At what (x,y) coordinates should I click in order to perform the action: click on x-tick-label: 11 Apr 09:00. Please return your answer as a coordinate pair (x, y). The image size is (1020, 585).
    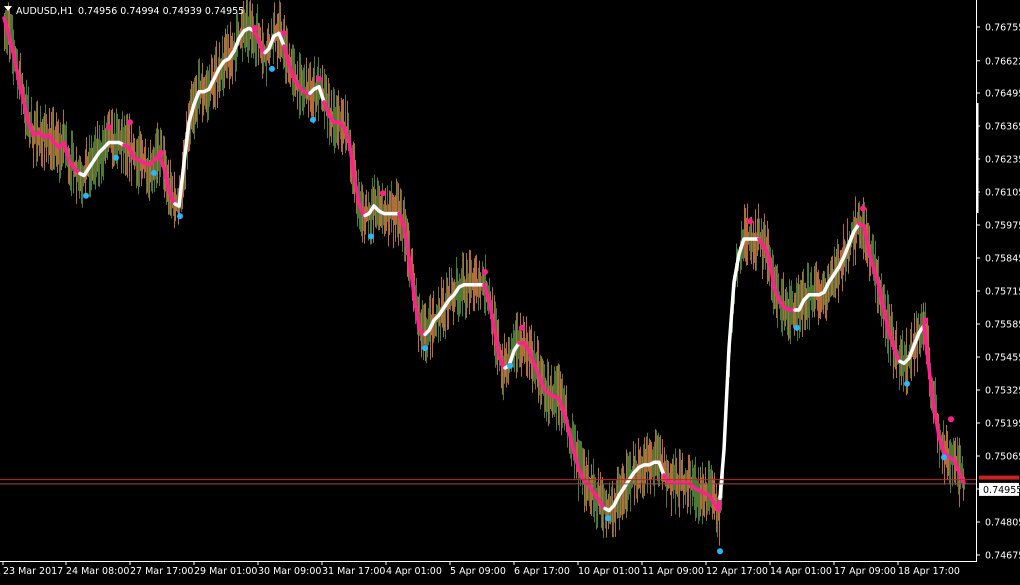
    Looking at the image, I should click on (673, 571).